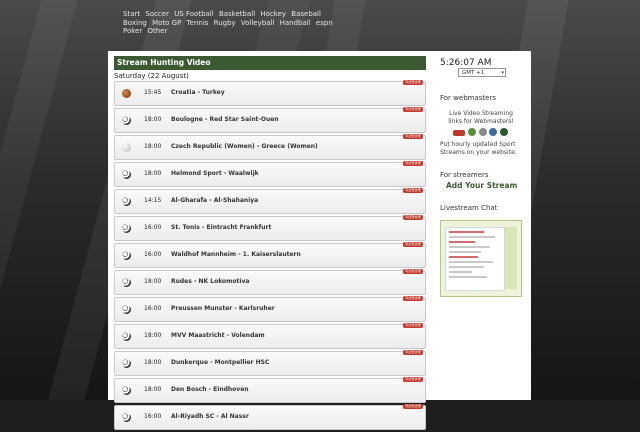 The image size is (640, 432). I want to click on timezone-value: GMT +1, so click(473, 73).